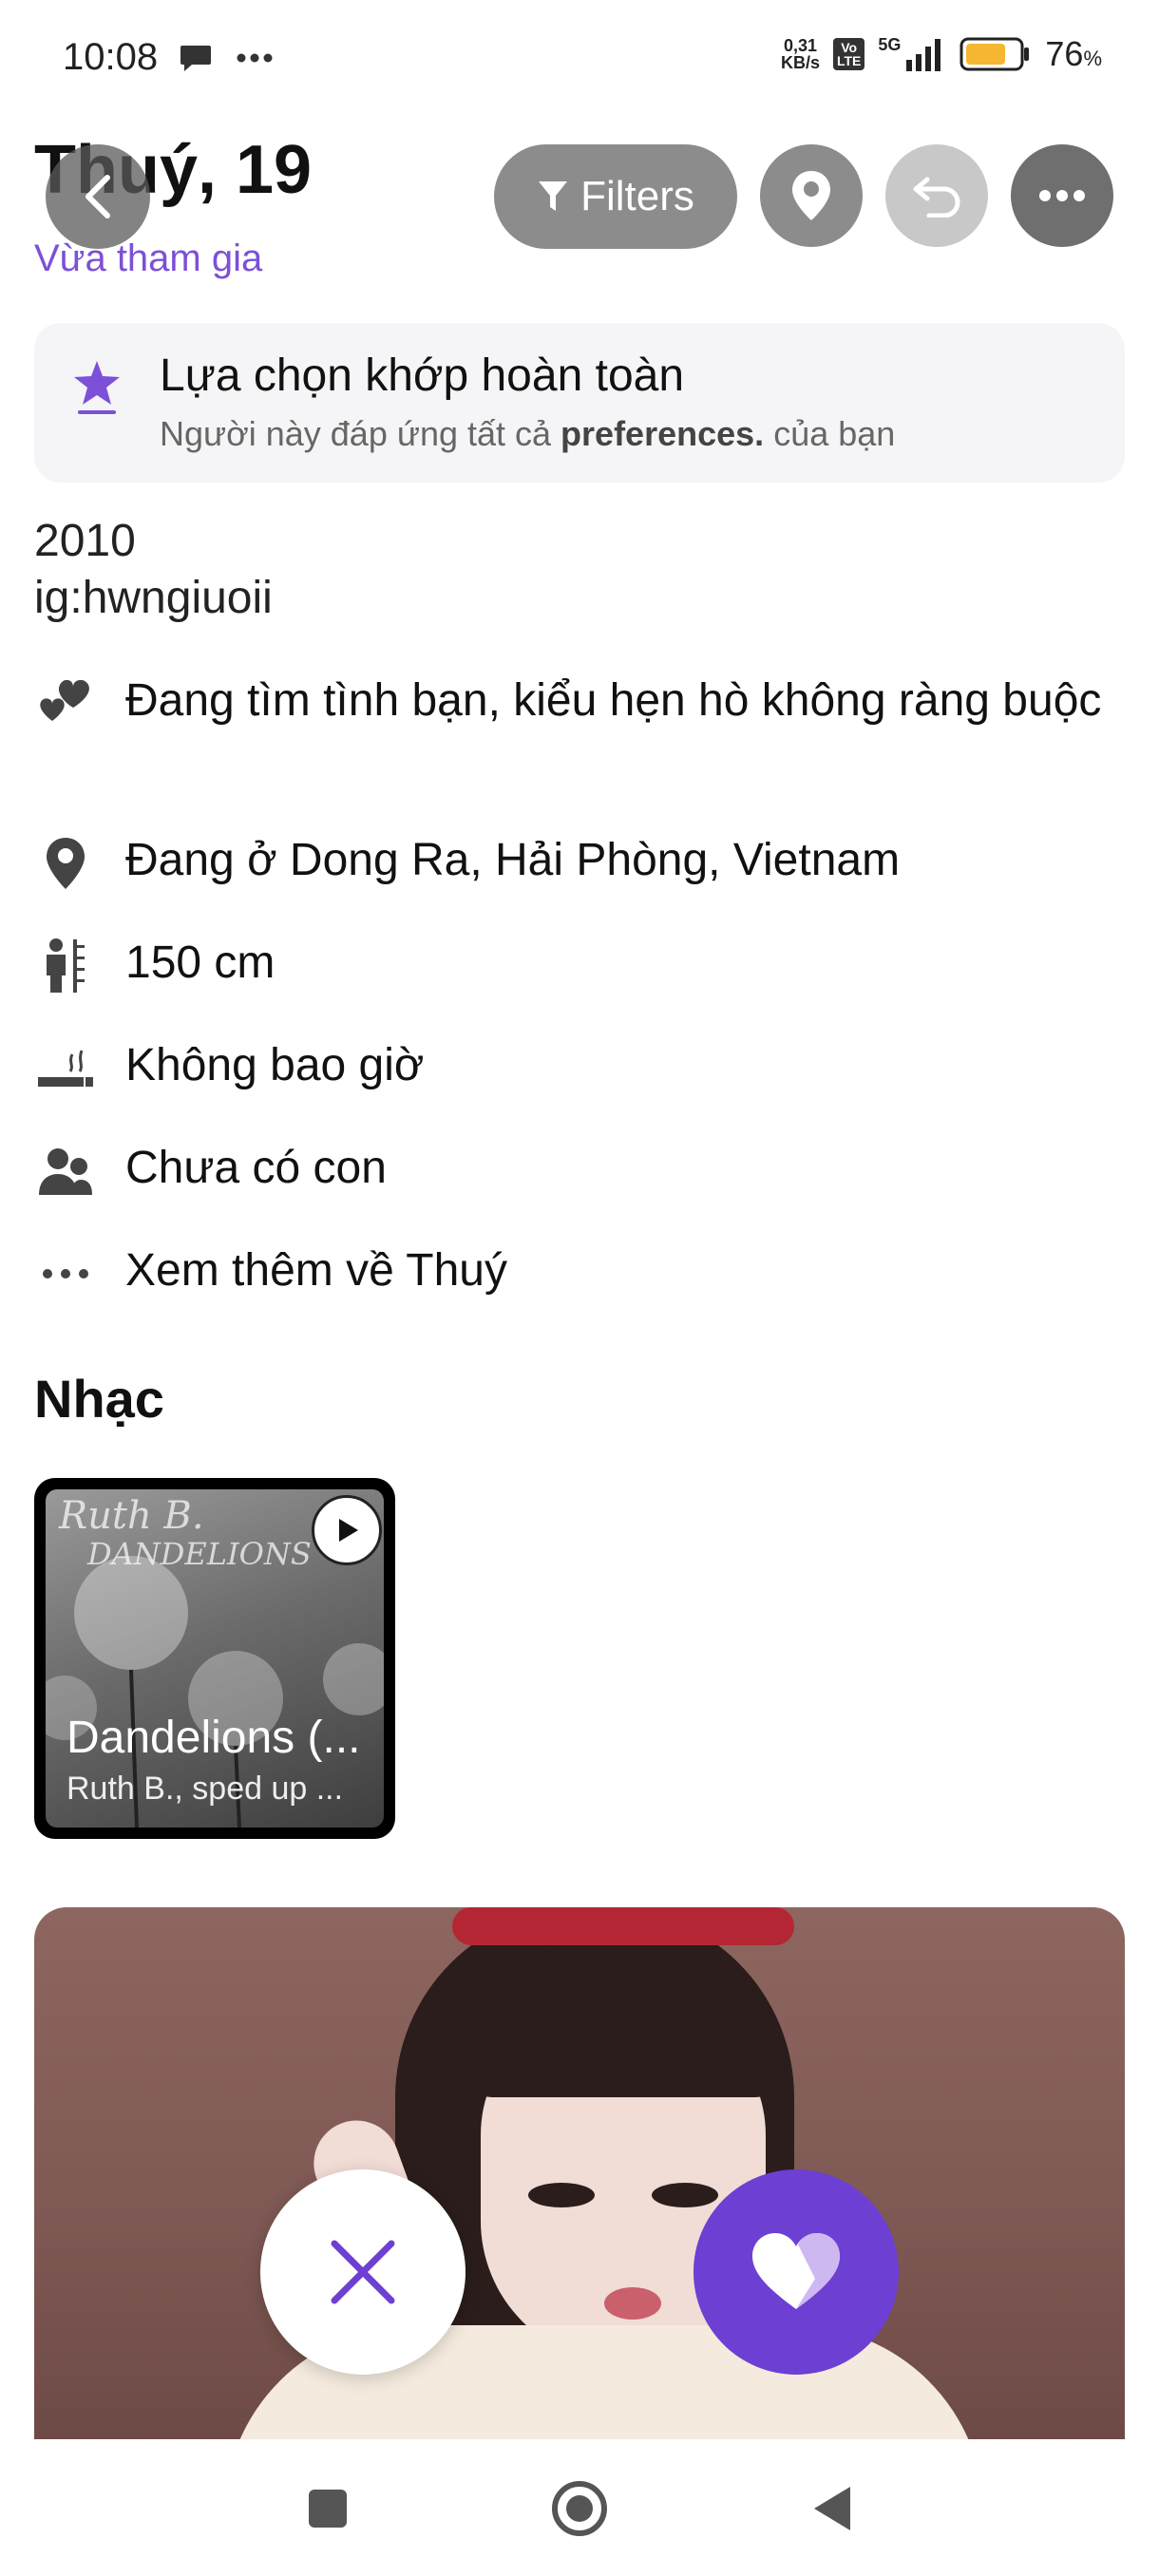 The image size is (1159, 2576). What do you see at coordinates (195, 58) in the screenshot?
I see `chat-notification-icon` at bounding box center [195, 58].